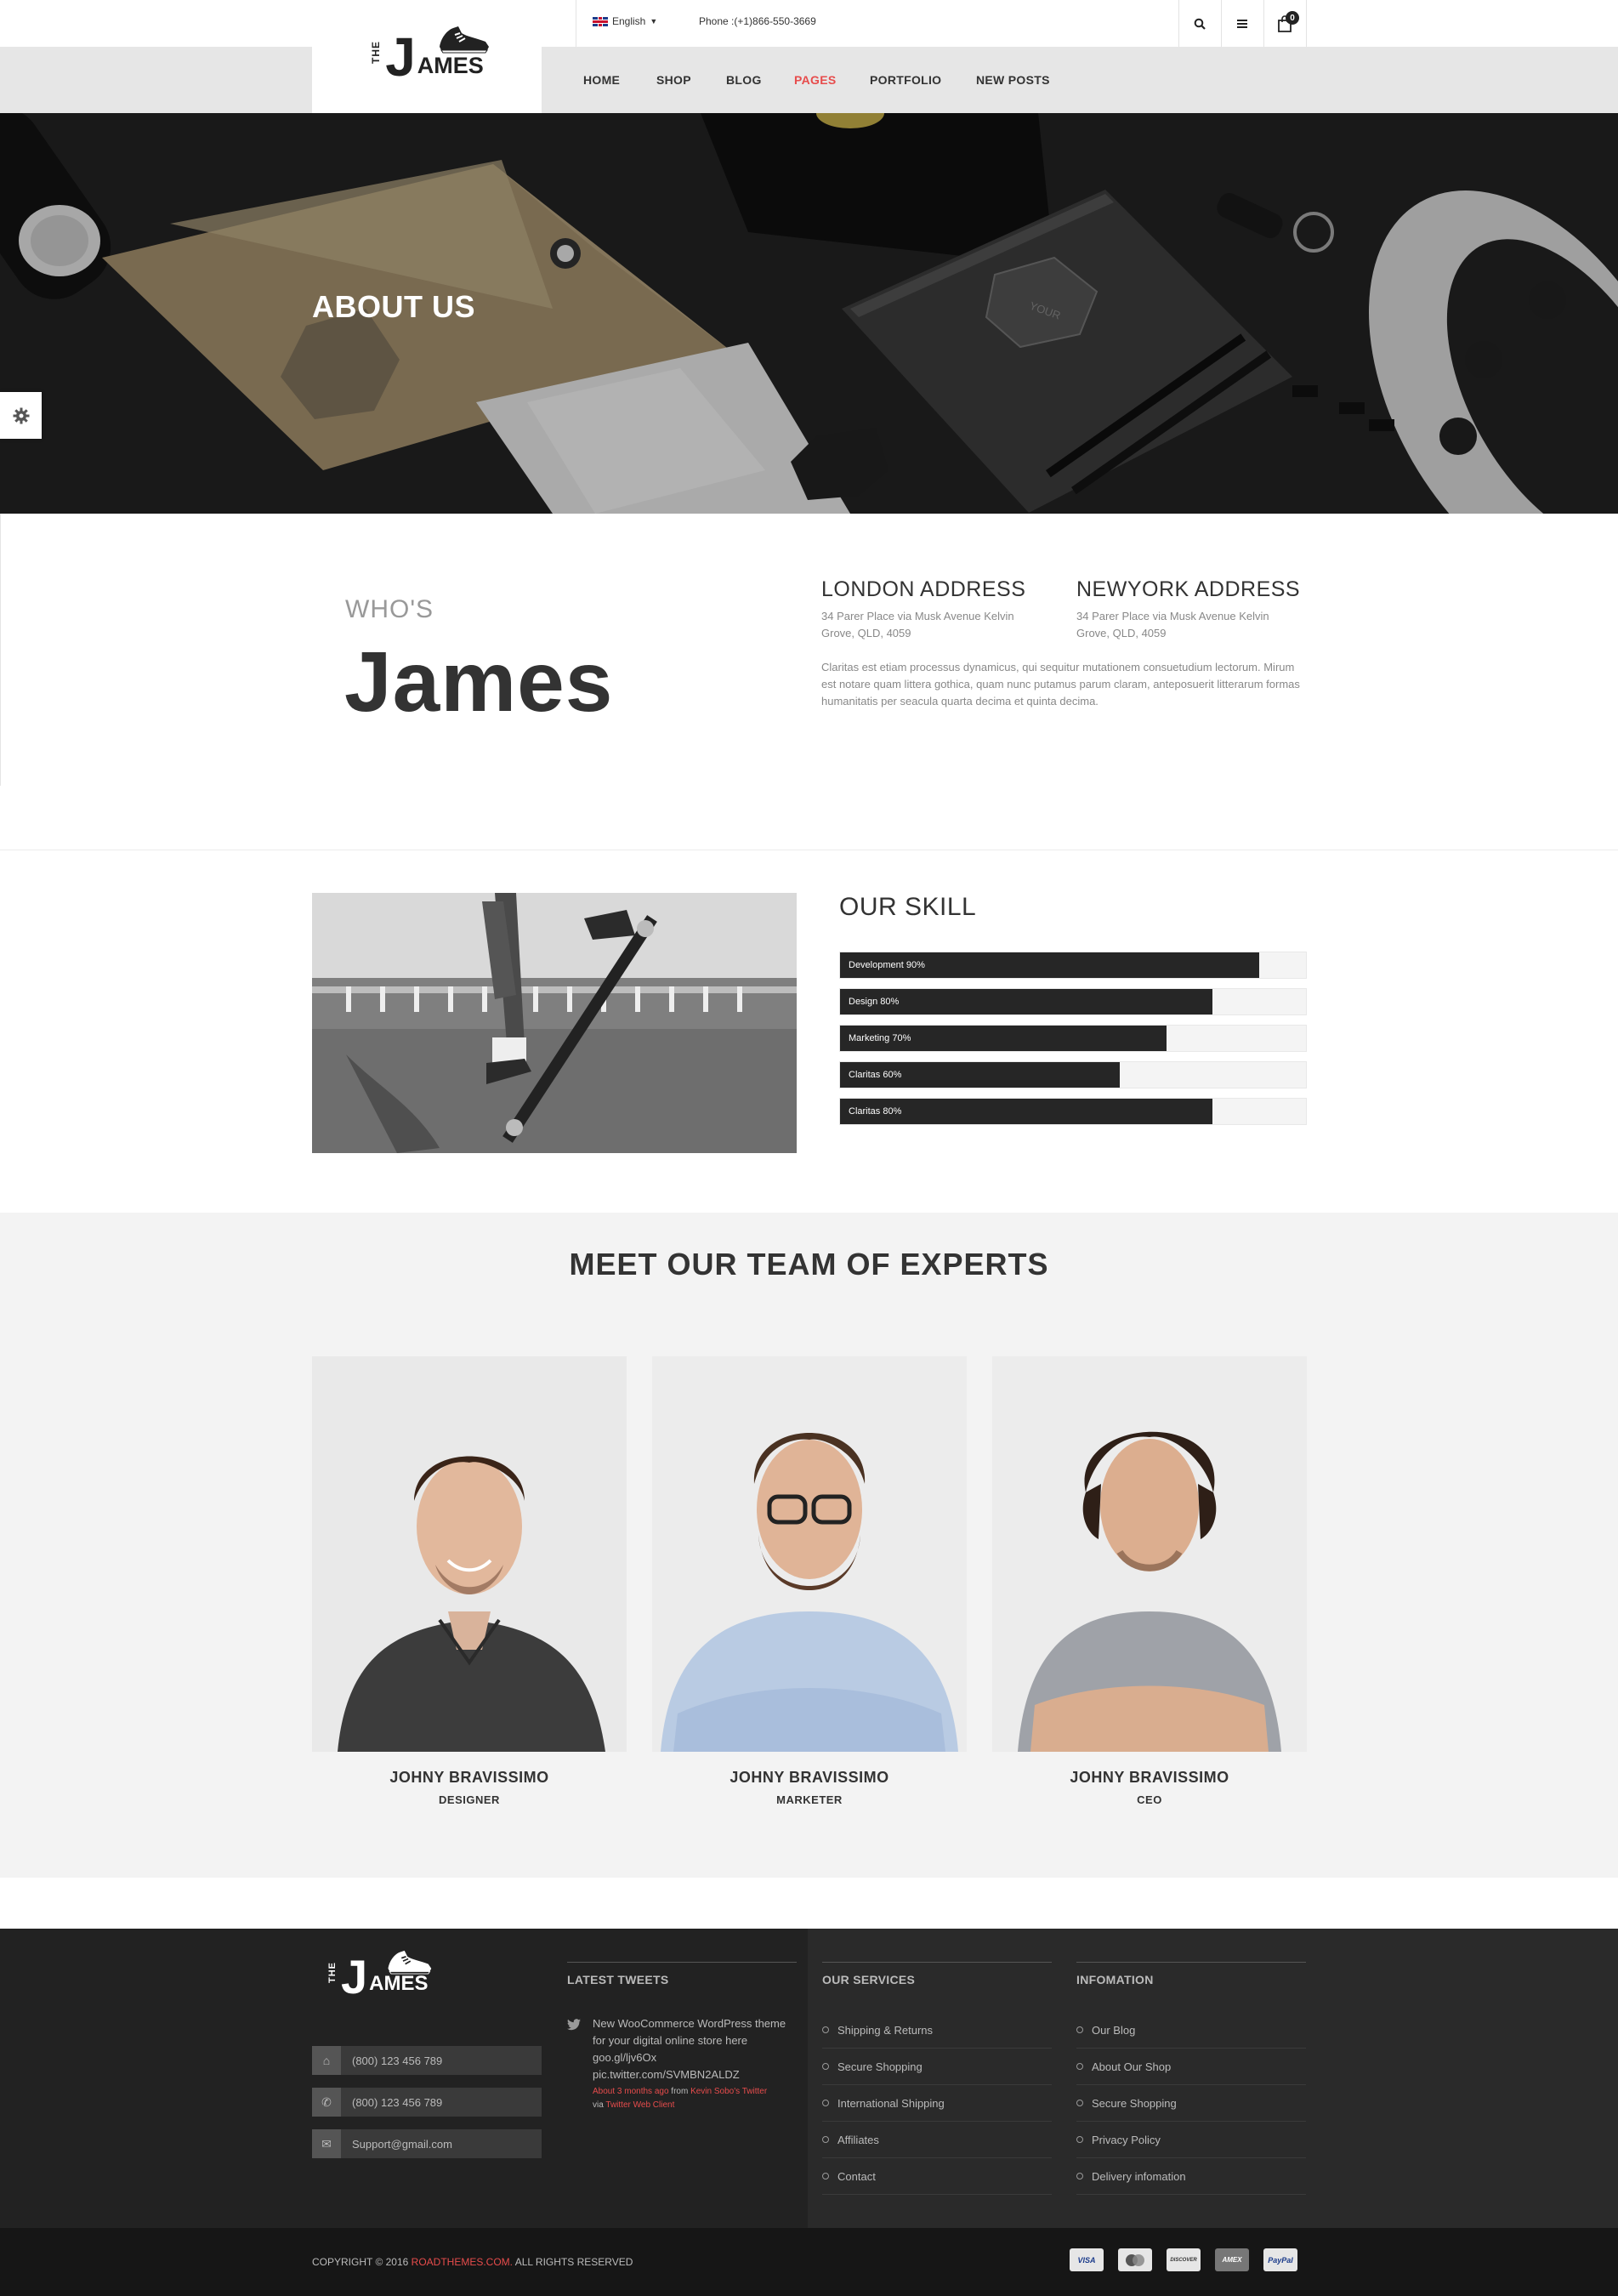 Image resolution: width=1618 pixels, height=2296 pixels. Describe the element at coordinates (758, 21) in the screenshot. I see `phone-number: Phone :(+1)866-550-3669` at that location.